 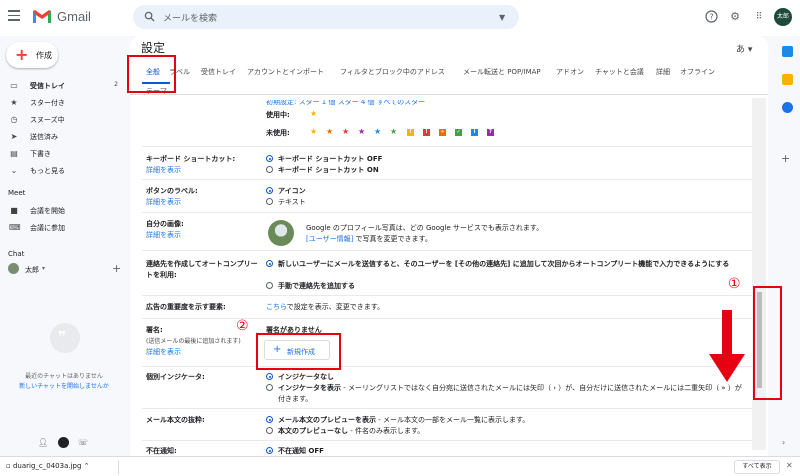 What do you see at coordinates (458, 132) in the screenshot?
I see `check-icon: ✓` at bounding box center [458, 132].